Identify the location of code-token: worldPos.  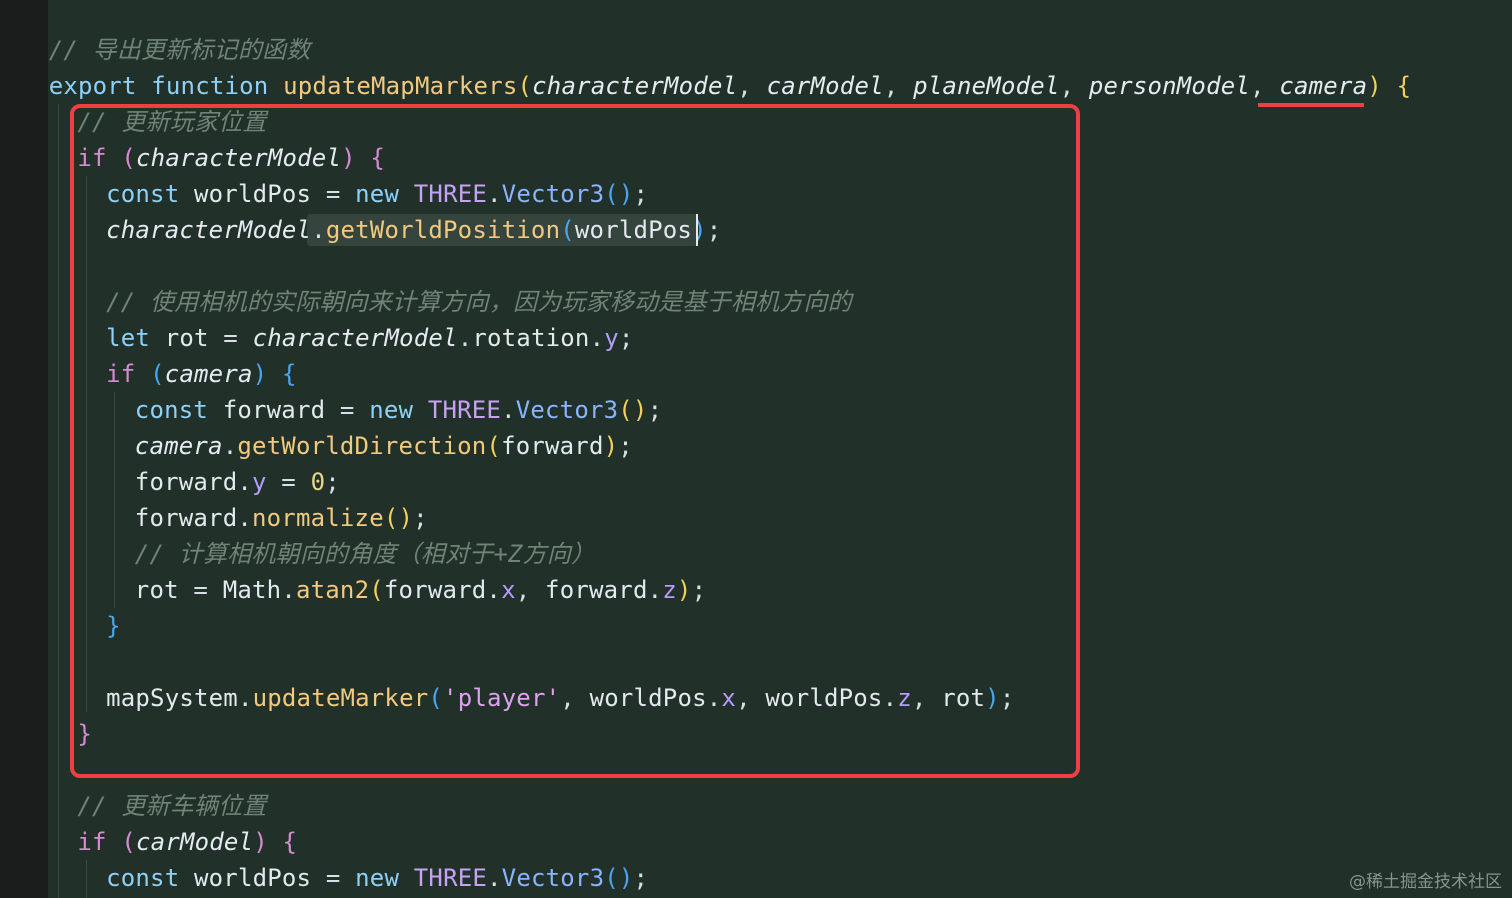
(253, 878).